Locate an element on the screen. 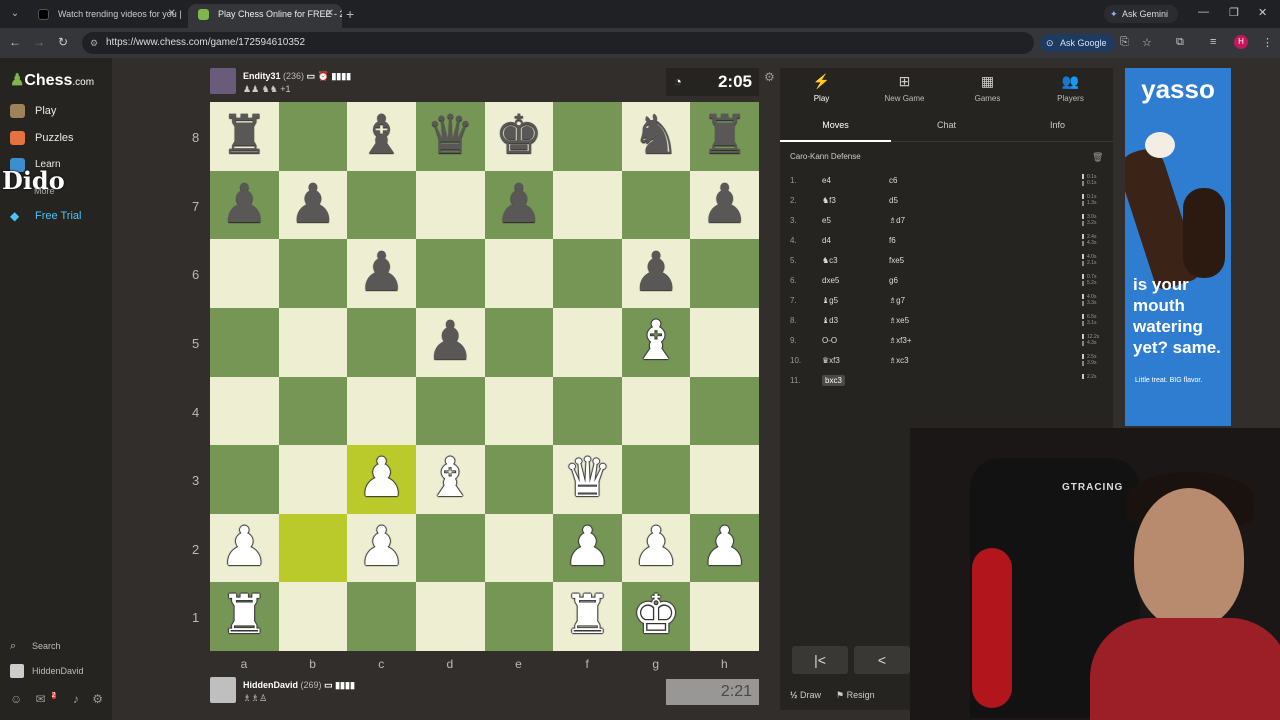  white-queen-icon: ♛ is located at coordinates (587, 479).